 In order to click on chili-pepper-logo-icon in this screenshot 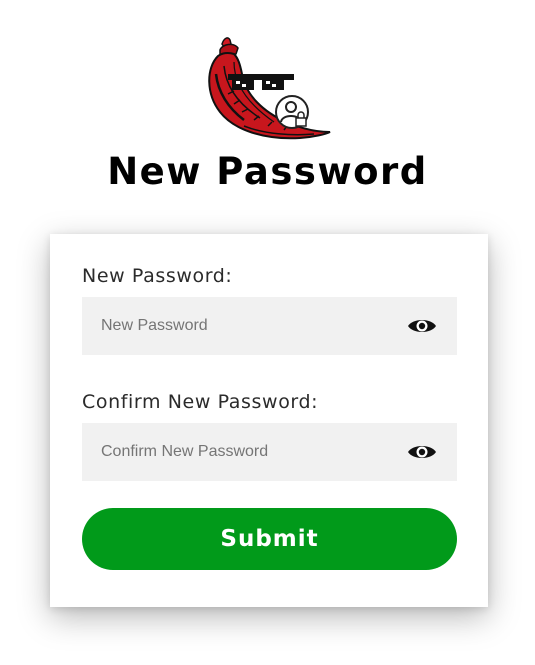, I will do `click(269, 88)`.